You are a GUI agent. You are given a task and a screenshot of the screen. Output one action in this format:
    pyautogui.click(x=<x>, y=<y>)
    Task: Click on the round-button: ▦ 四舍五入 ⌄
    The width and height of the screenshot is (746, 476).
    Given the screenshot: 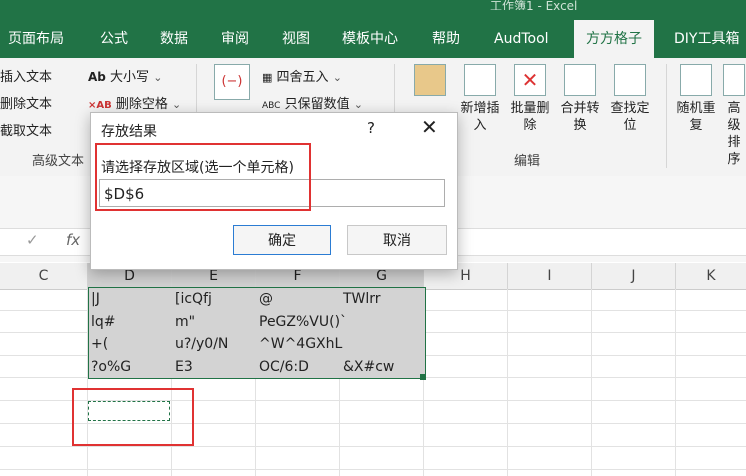 What is the action you would take?
    pyautogui.click(x=302, y=75)
    